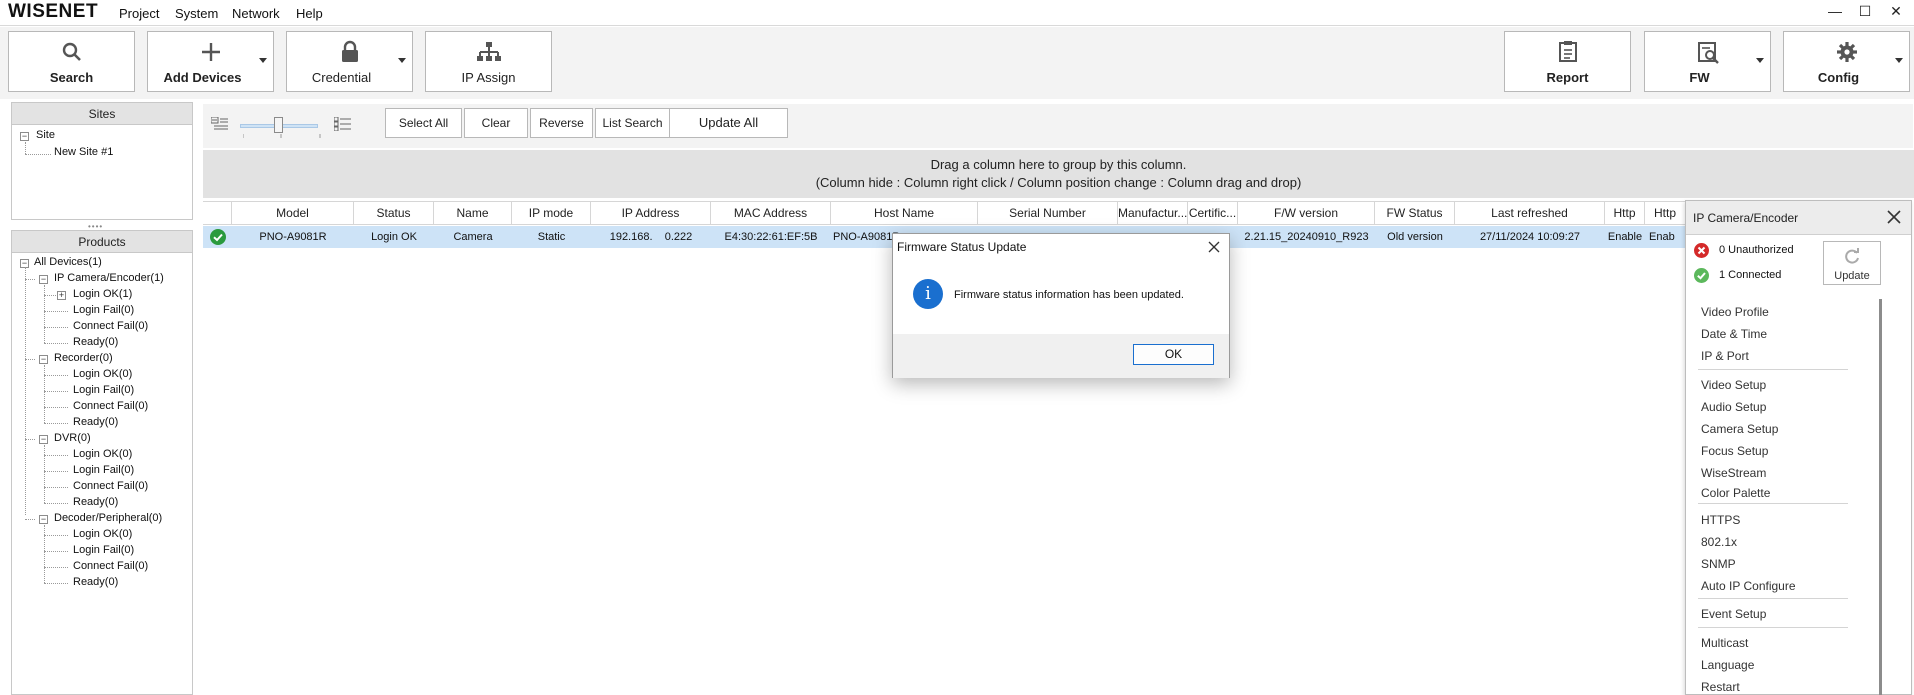  Describe the element at coordinates (210, 61) in the screenshot. I see `add-devices-button: Add Devices` at that location.